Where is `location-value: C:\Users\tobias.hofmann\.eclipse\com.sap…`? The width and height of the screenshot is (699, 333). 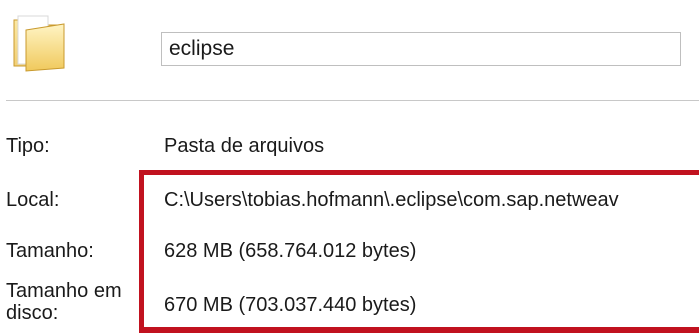
location-value: C:\Users\tobias.hofmann\.eclipse\com.sap… is located at coordinates (431, 200).